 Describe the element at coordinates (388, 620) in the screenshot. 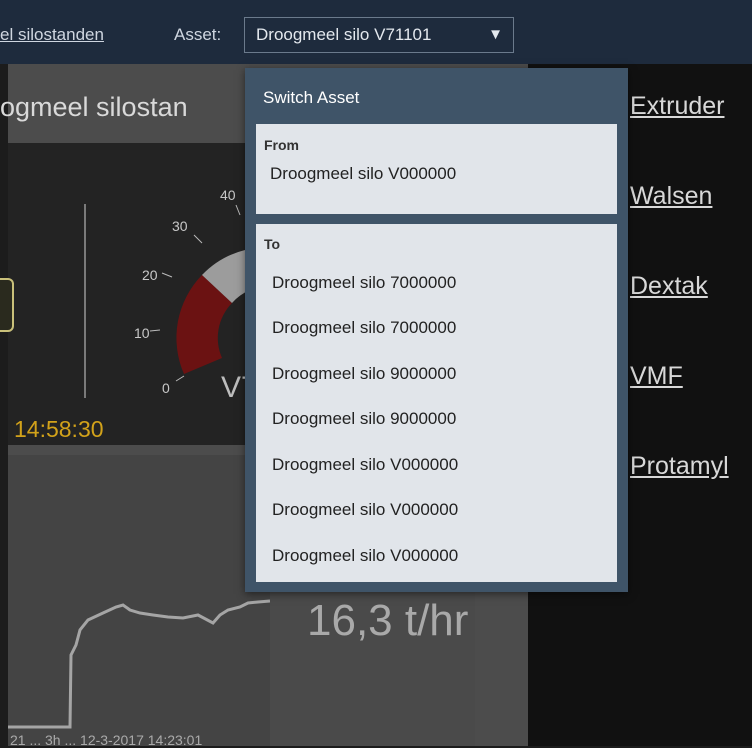

I see `flow-value: 16,3 t/hr` at that location.